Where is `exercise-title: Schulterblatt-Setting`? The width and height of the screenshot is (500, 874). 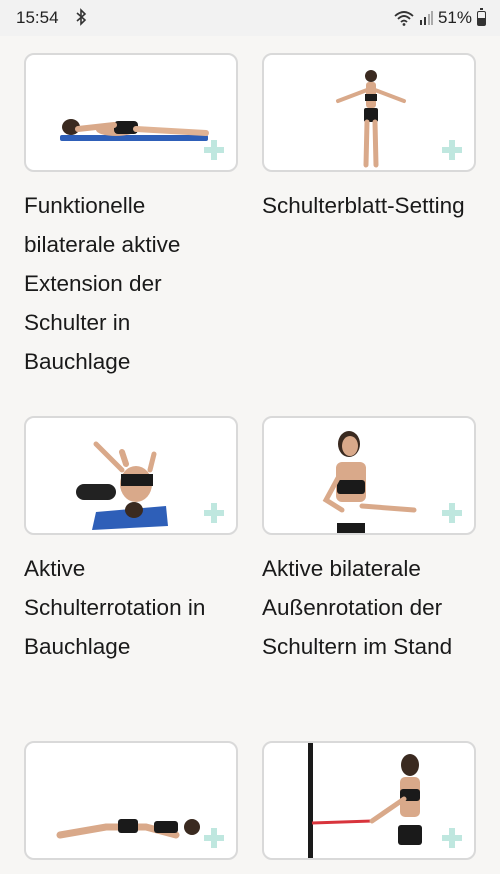 exercise-title: Schulterblatt-Setting is located at coordinates (369, 205).